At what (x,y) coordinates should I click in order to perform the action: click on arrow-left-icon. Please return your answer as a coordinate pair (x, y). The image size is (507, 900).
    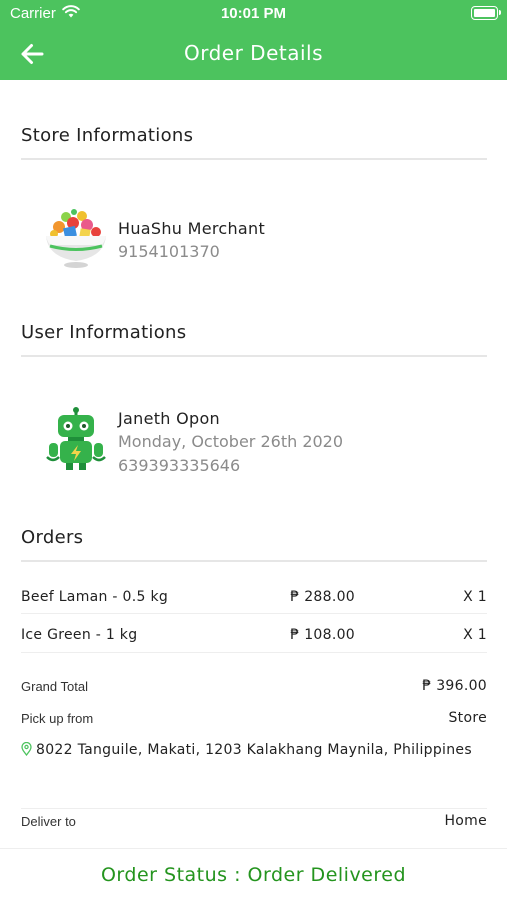
    Looking at the image, I should click on (32, 54).